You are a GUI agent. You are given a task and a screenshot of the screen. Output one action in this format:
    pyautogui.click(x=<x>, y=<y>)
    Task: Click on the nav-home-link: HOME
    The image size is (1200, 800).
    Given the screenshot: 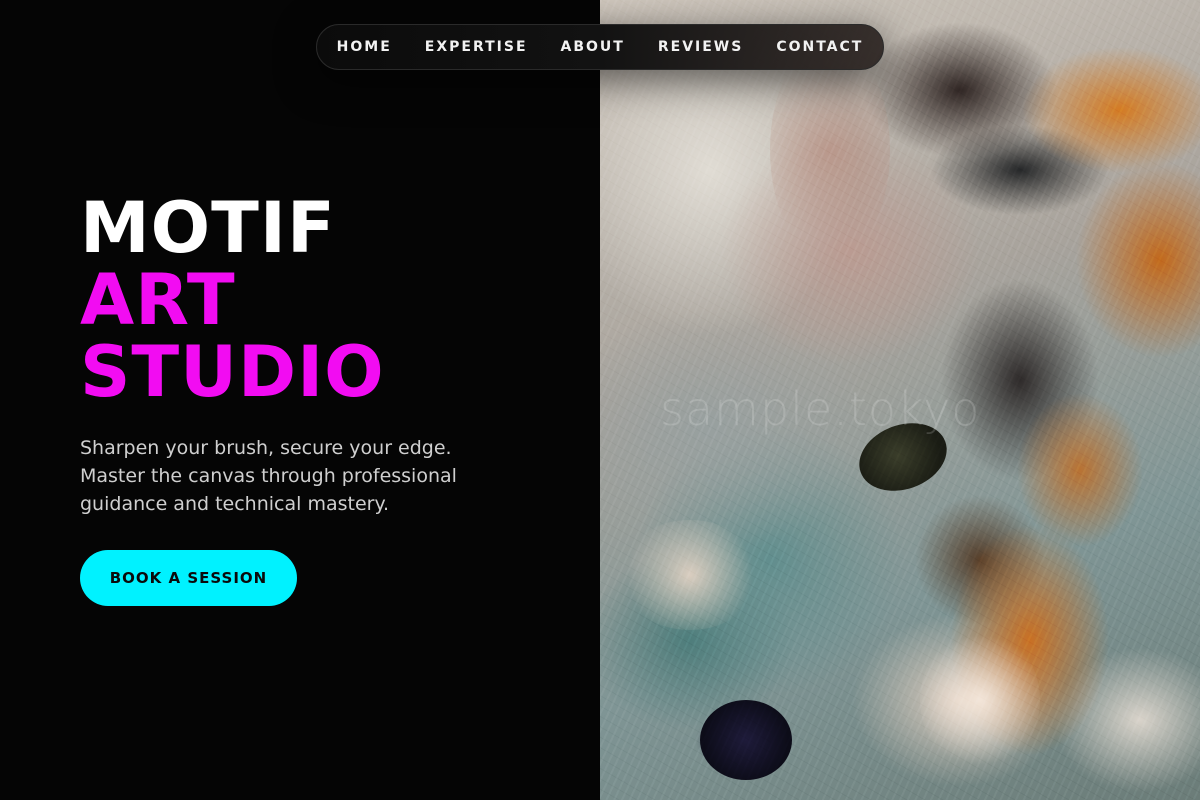 What is the action you would take?
    pyautogui.click(x=364, y=47)
    